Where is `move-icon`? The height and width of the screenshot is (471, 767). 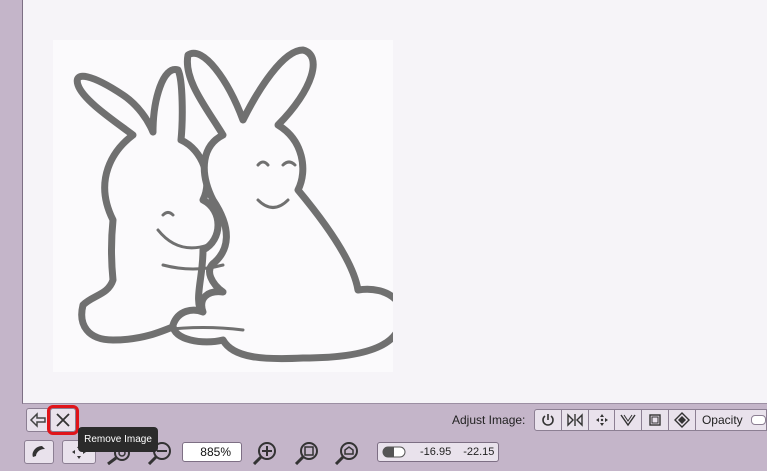 move-icon is located at coordinates (601, 420).